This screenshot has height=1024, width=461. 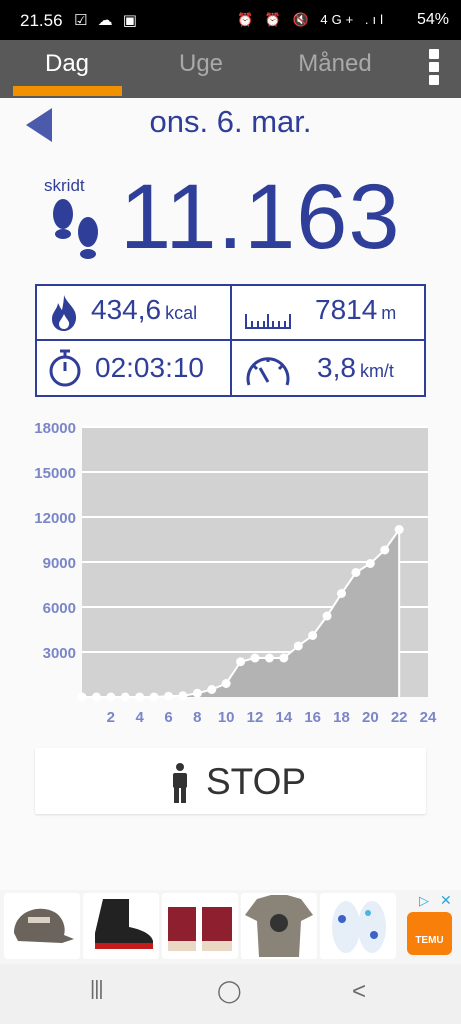 I want to click on y-tick-label: 3000, so click(x=59, y=653).